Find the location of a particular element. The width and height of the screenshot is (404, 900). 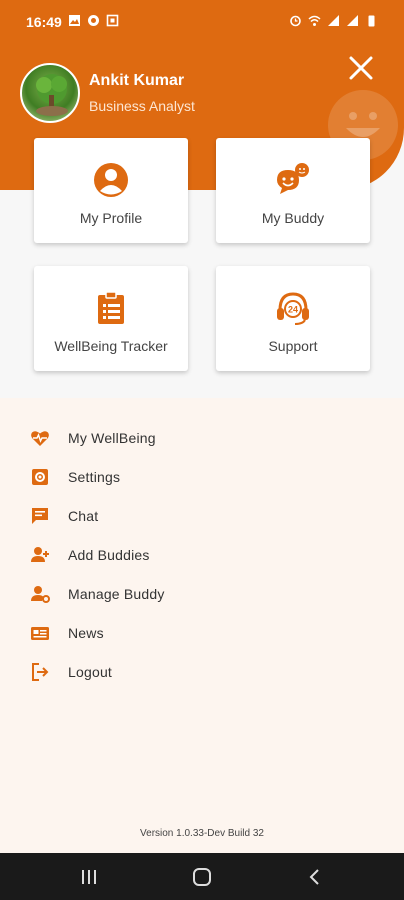

back-icon is located at coordinates (315, 877).